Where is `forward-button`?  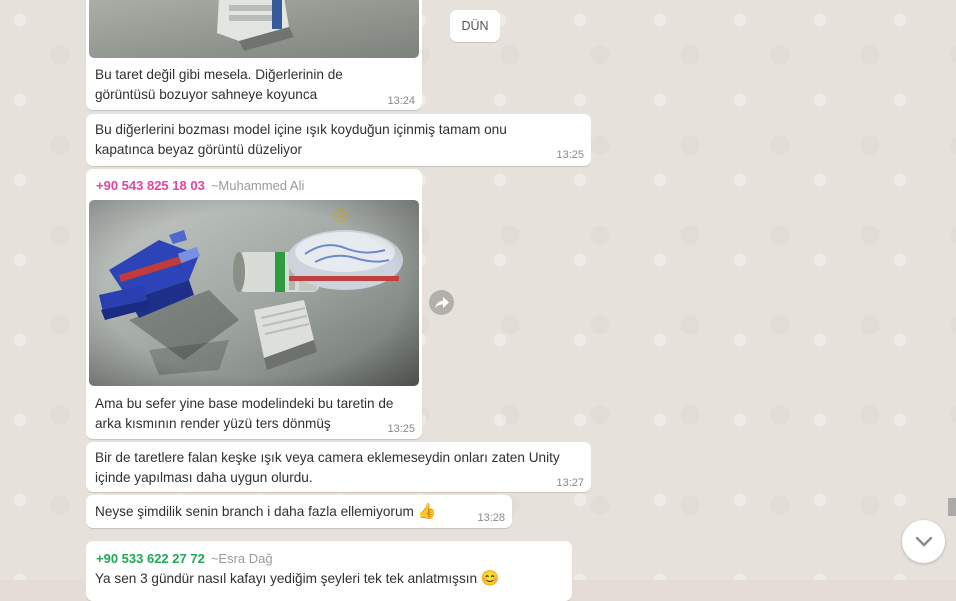 forward-button is located at coordinates (441, 302).